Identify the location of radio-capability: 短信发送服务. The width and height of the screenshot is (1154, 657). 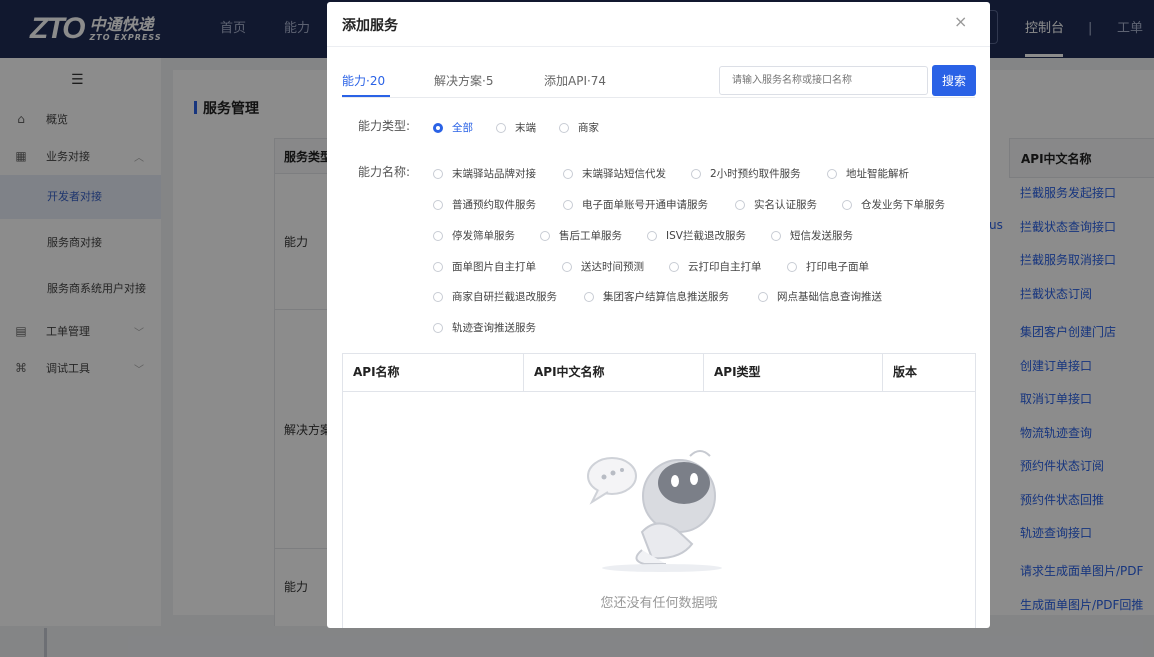
(812, 235).